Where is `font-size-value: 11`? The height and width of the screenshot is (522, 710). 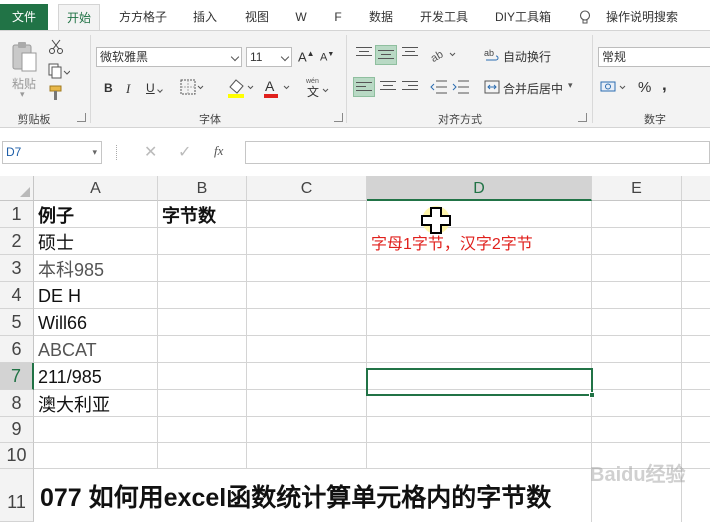 font-size-value: 11 is located at coordinates (256, 57).